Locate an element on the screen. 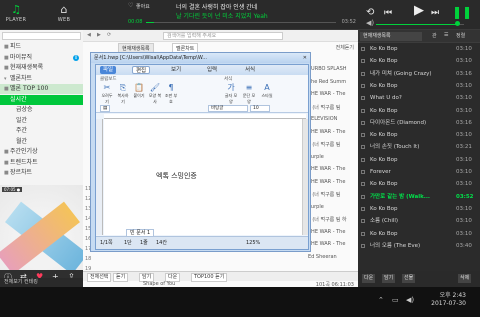 This screenshot has height=317, width=480. sidebar-item: 월간 is located at coordinates (41, 142).